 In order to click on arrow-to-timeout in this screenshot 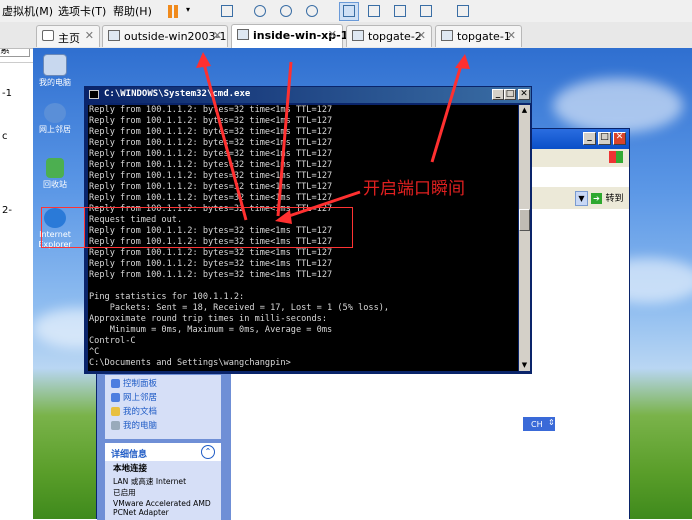, I will do `click(321, 205)`.